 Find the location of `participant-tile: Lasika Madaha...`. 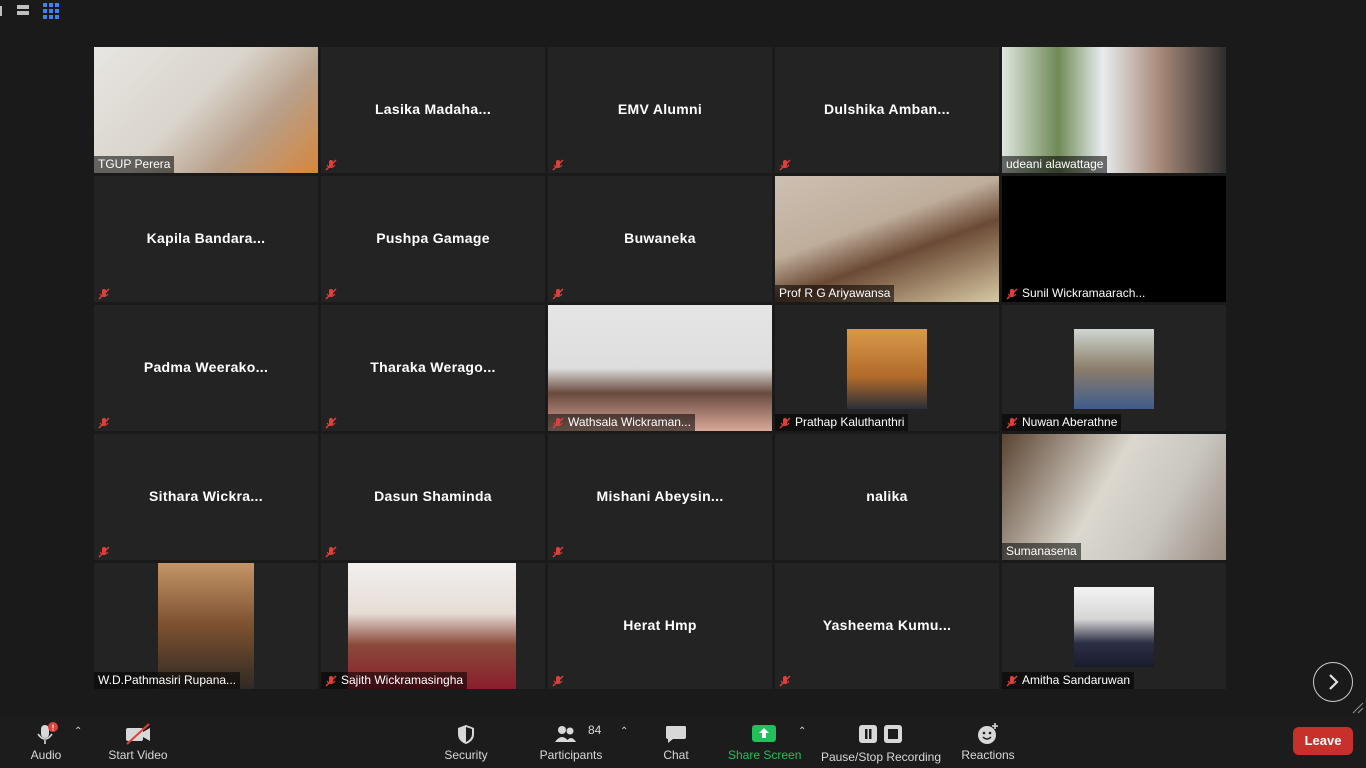

participant-tile: Lasika Madaha... is located at coordinates (433, 110).